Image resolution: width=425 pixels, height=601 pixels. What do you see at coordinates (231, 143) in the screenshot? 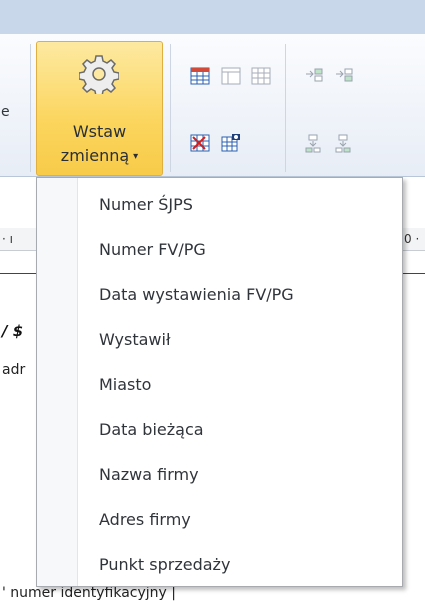
I see `table-properties-icon` at bounding box center [231, 143].